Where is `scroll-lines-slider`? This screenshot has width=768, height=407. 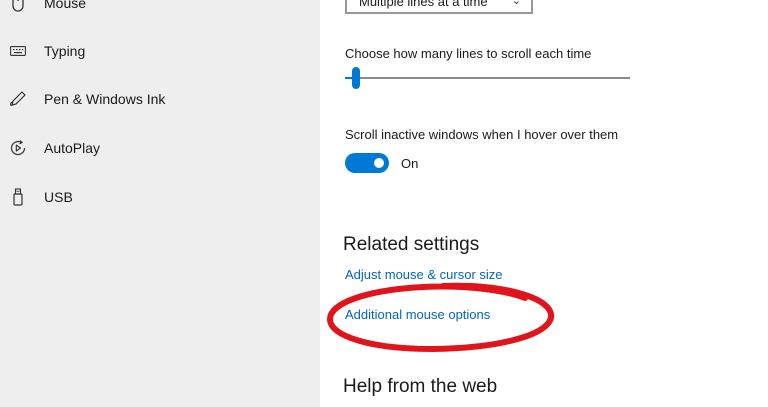 scroll-lines-slider is located at coordinates (487, 78).